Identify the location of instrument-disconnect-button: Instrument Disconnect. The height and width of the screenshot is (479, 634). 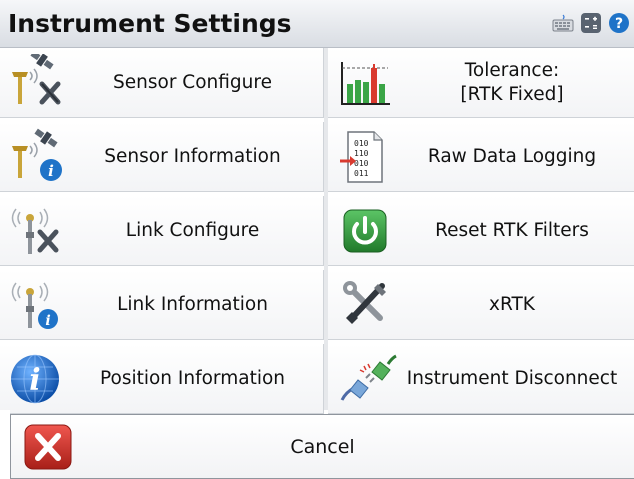
(481, 379).